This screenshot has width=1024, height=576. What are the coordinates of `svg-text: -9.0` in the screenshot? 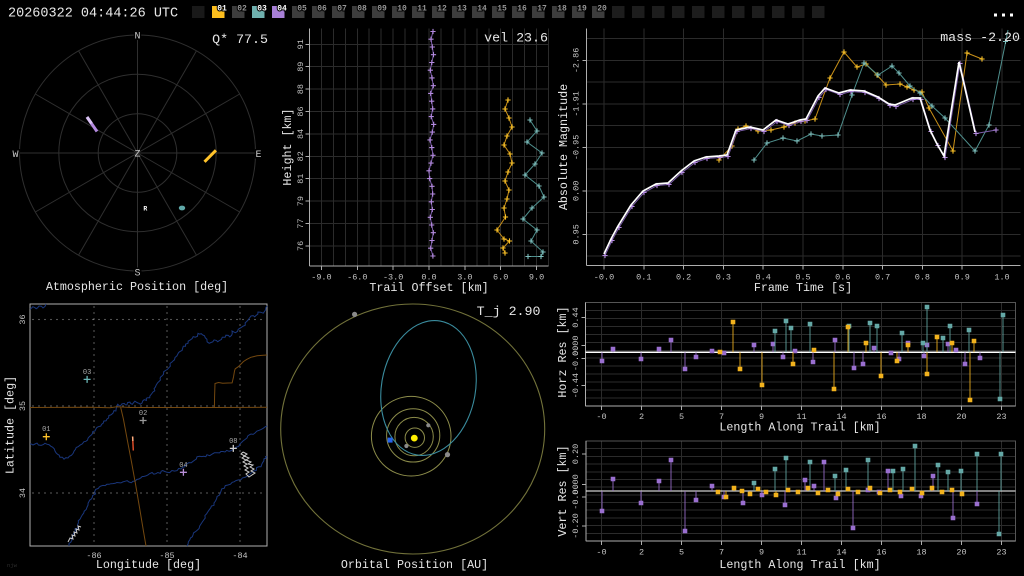 It's located at (321, 278).